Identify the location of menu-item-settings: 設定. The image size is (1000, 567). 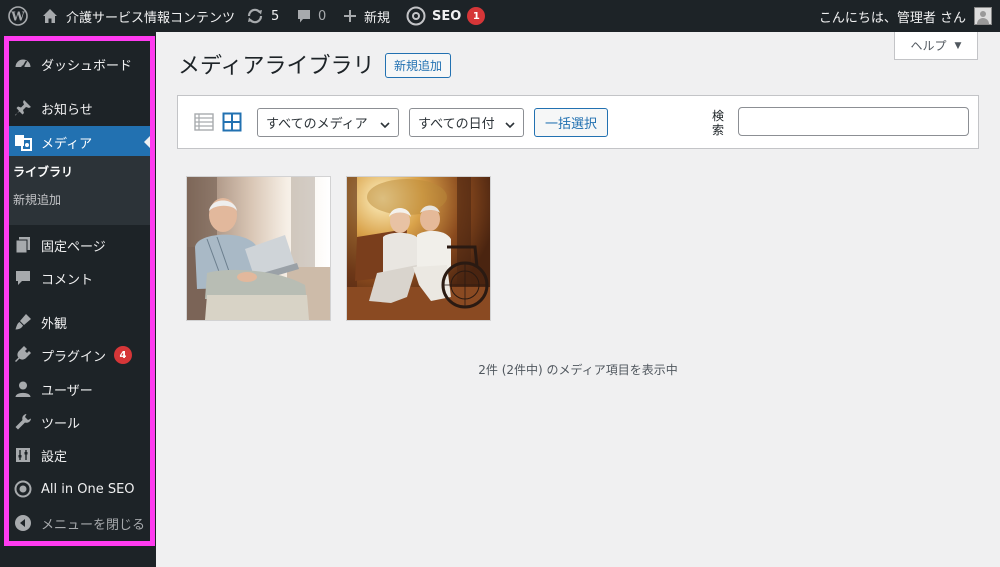
(79, 455).